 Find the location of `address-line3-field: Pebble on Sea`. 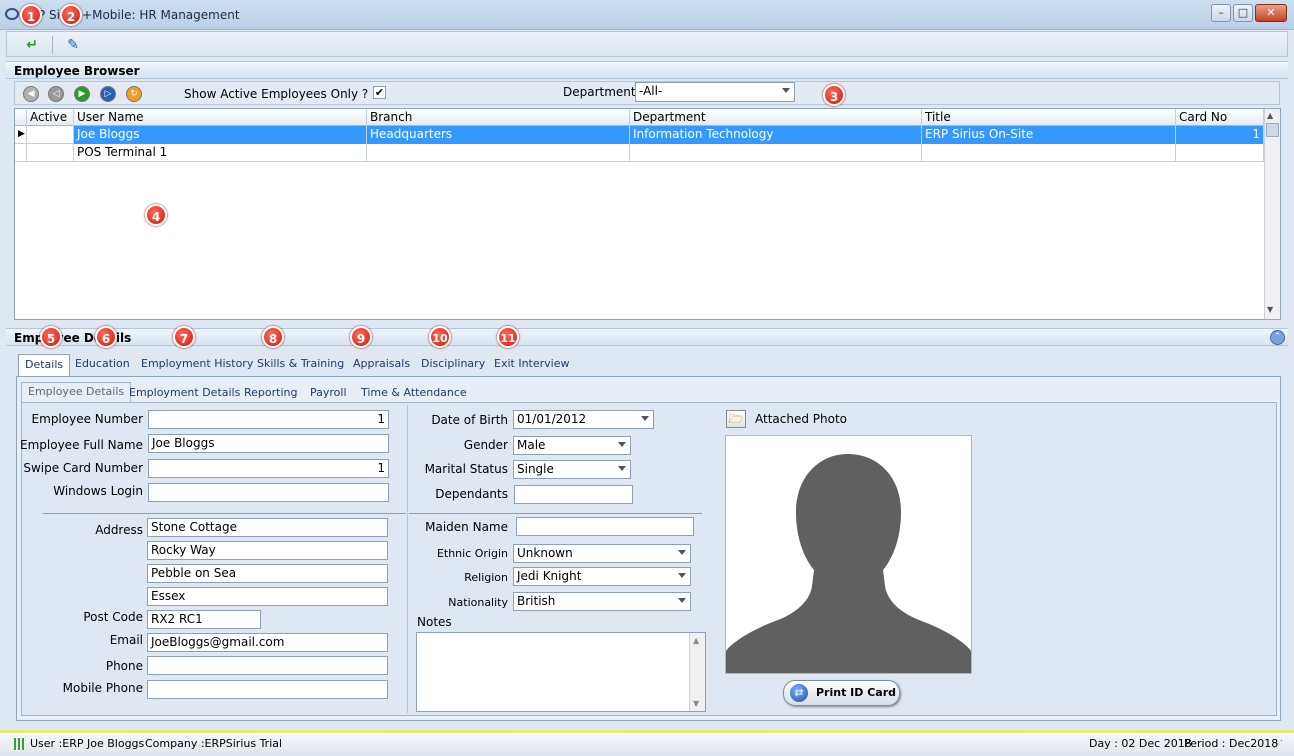

address-line3-field: Pebble on Sea is located at coordinates (267, 573).